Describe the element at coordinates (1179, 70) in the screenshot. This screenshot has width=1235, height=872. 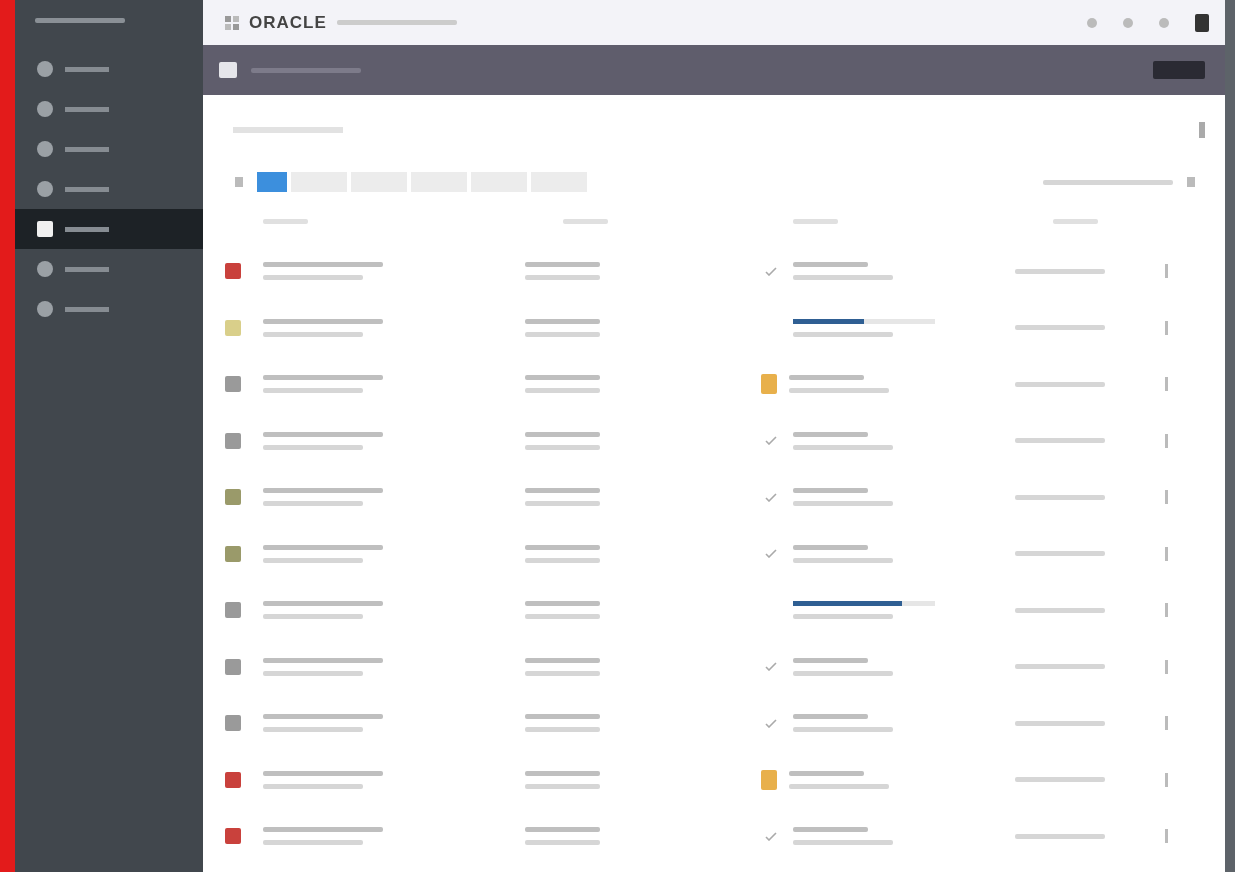
I see `action-button` at that location.